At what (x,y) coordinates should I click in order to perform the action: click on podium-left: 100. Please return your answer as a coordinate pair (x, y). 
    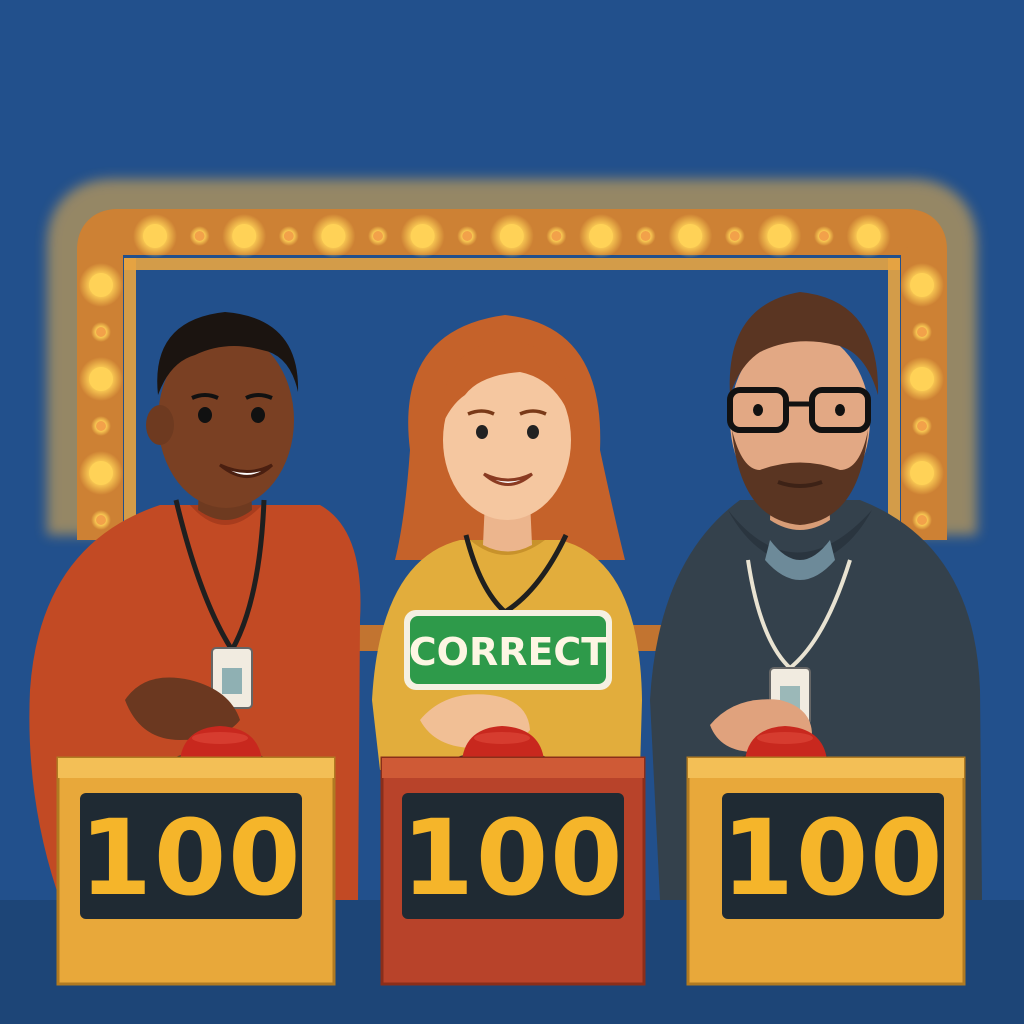
    Looking at the image, I should click on (196, 871).